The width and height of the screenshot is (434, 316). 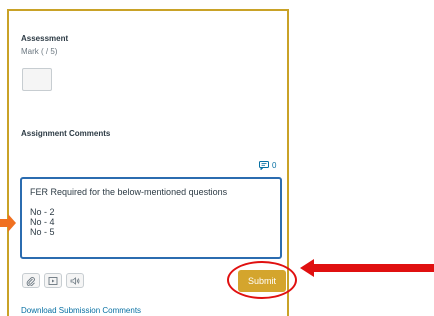 What do you see at coordinates (8, 223) in the screenshot?
I see `side-arrow-icon` at bounding box center [8, 223].